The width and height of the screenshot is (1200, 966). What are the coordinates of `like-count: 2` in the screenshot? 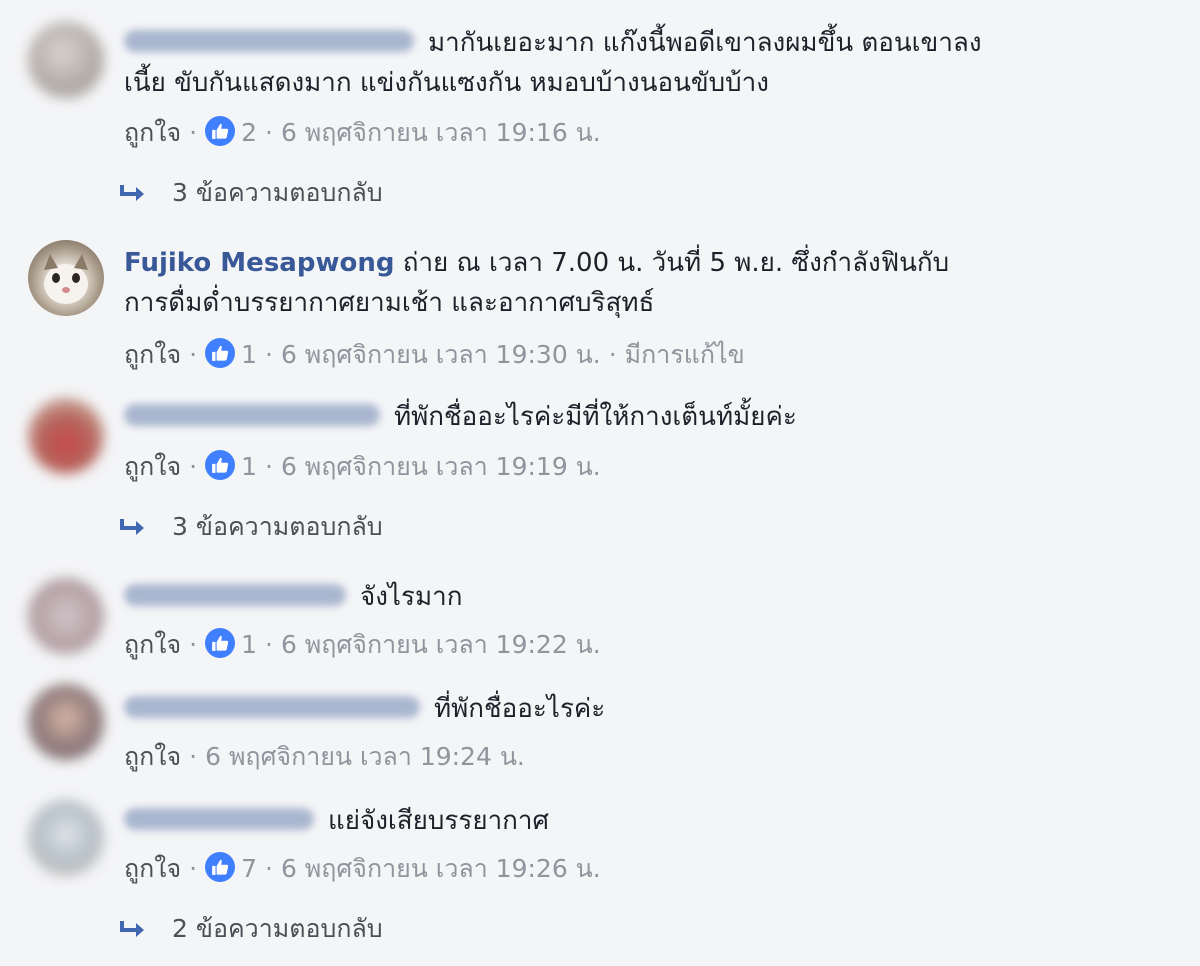 It's located at (249, 132).